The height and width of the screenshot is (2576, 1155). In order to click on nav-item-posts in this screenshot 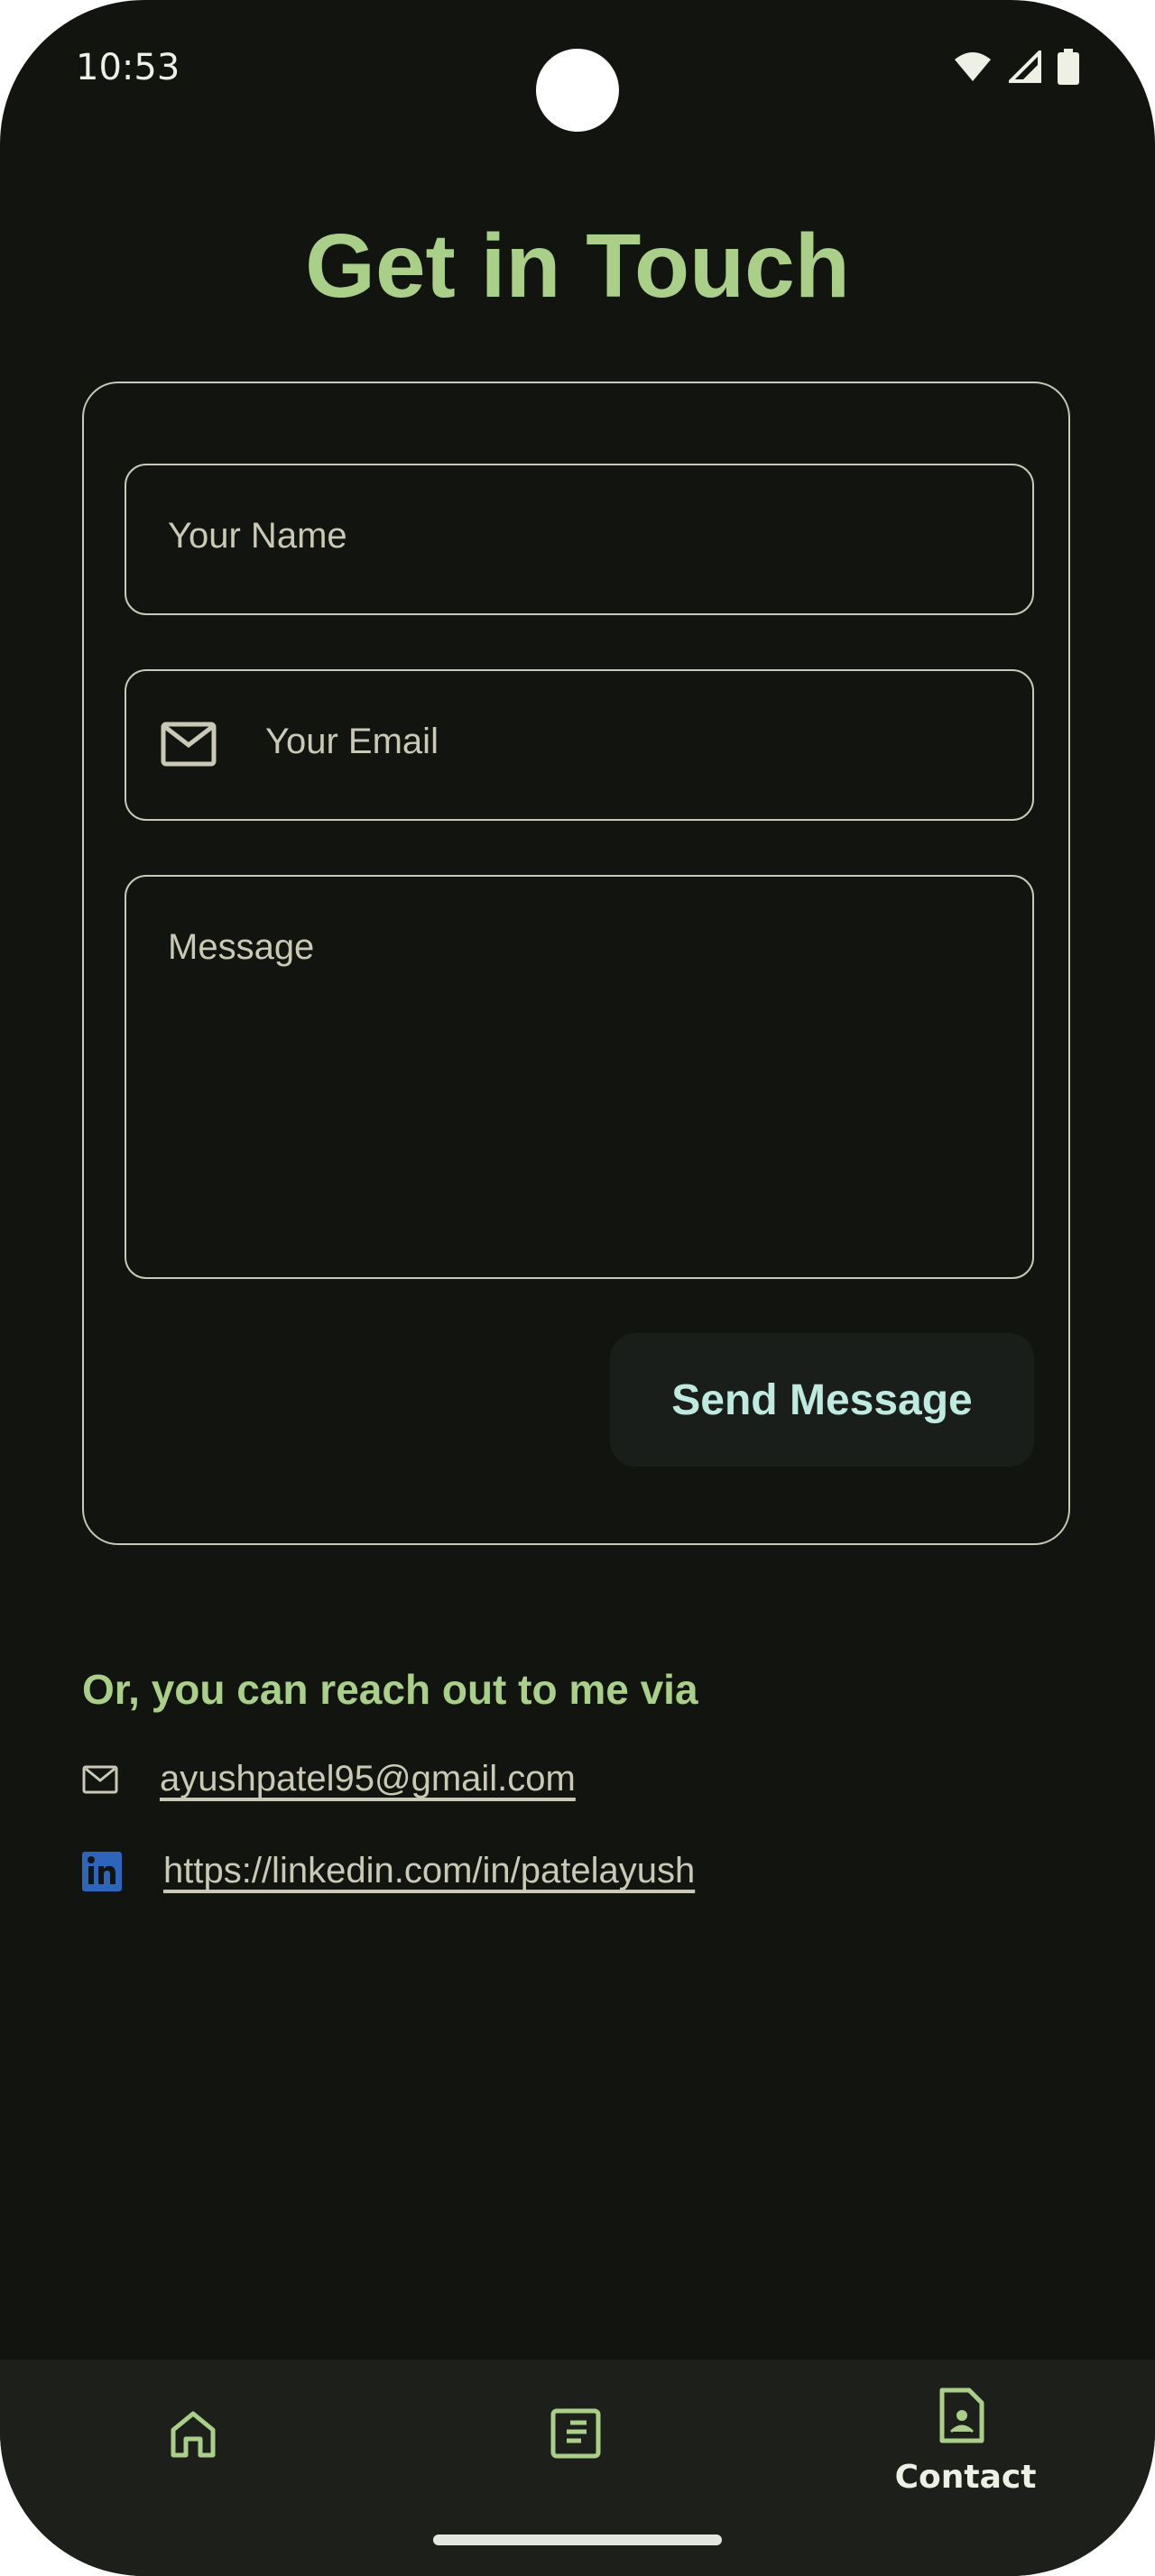, I will do `click(577, 2450)`.